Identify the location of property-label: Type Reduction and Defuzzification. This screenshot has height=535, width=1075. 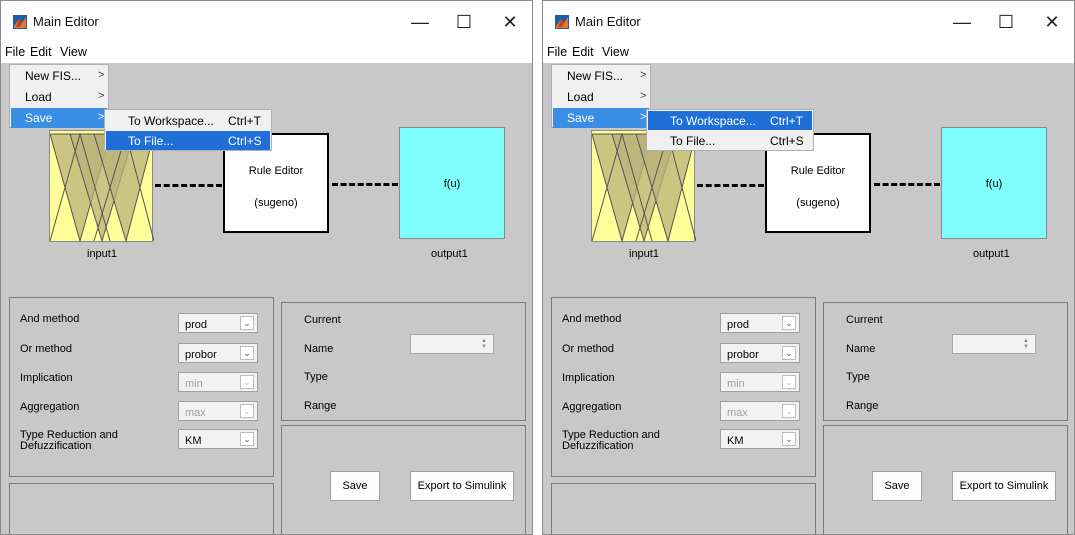
(611, 440).